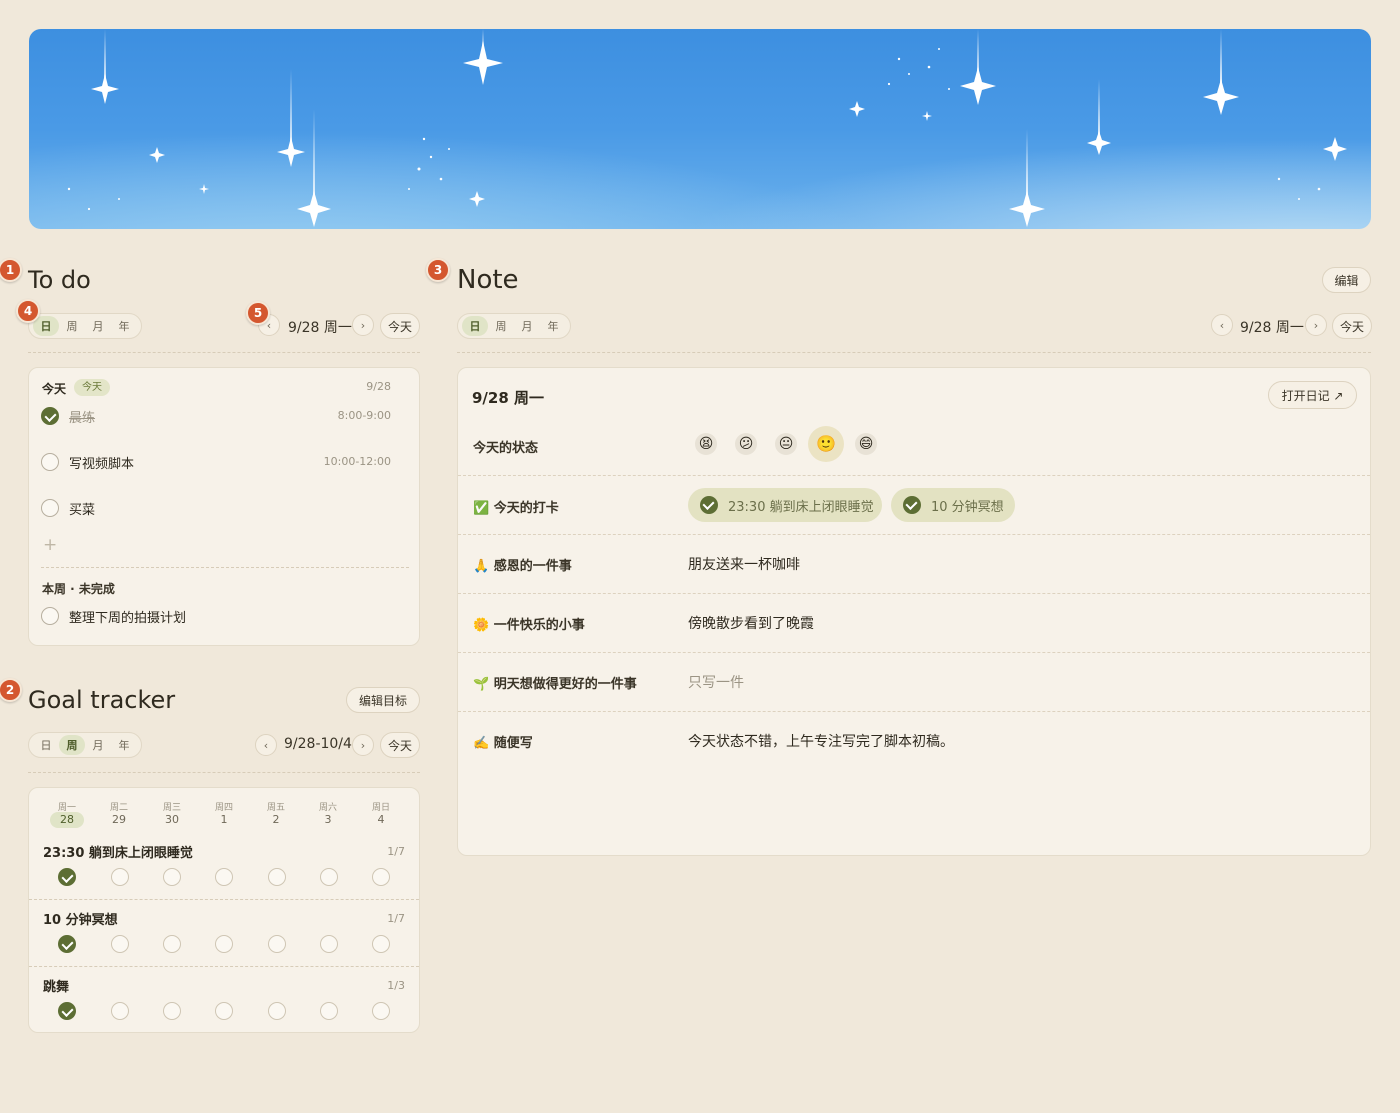  I want to click on todo-item: 整理下周的拍摄计划, so click(224, 616).